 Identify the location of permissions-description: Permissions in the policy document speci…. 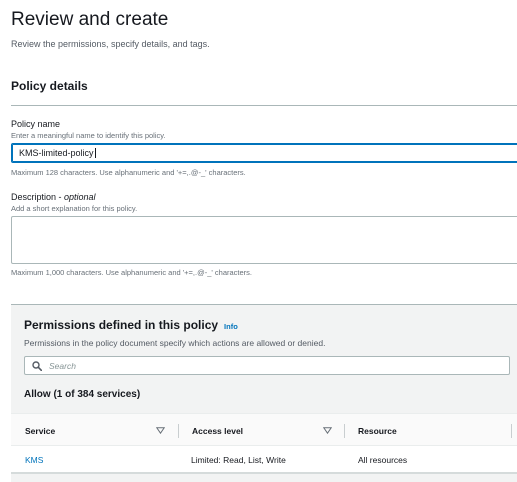
(175, 343).